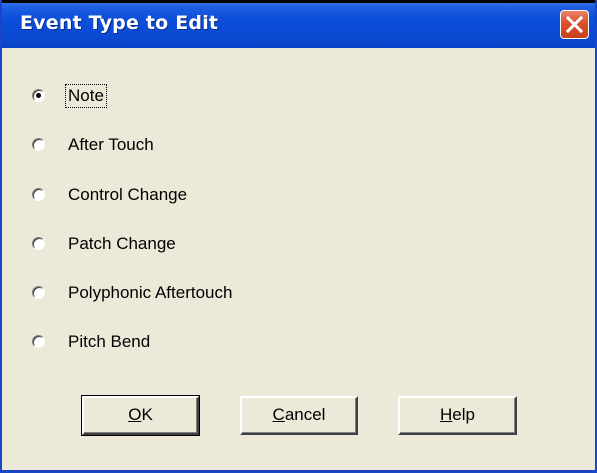 Image resolution: width=597 pixels, height=473 pixels. What do you see at coordinates (463, 414) in the screenshot?
I see `help-label-rest: elp` at bounding box center [463, 414].